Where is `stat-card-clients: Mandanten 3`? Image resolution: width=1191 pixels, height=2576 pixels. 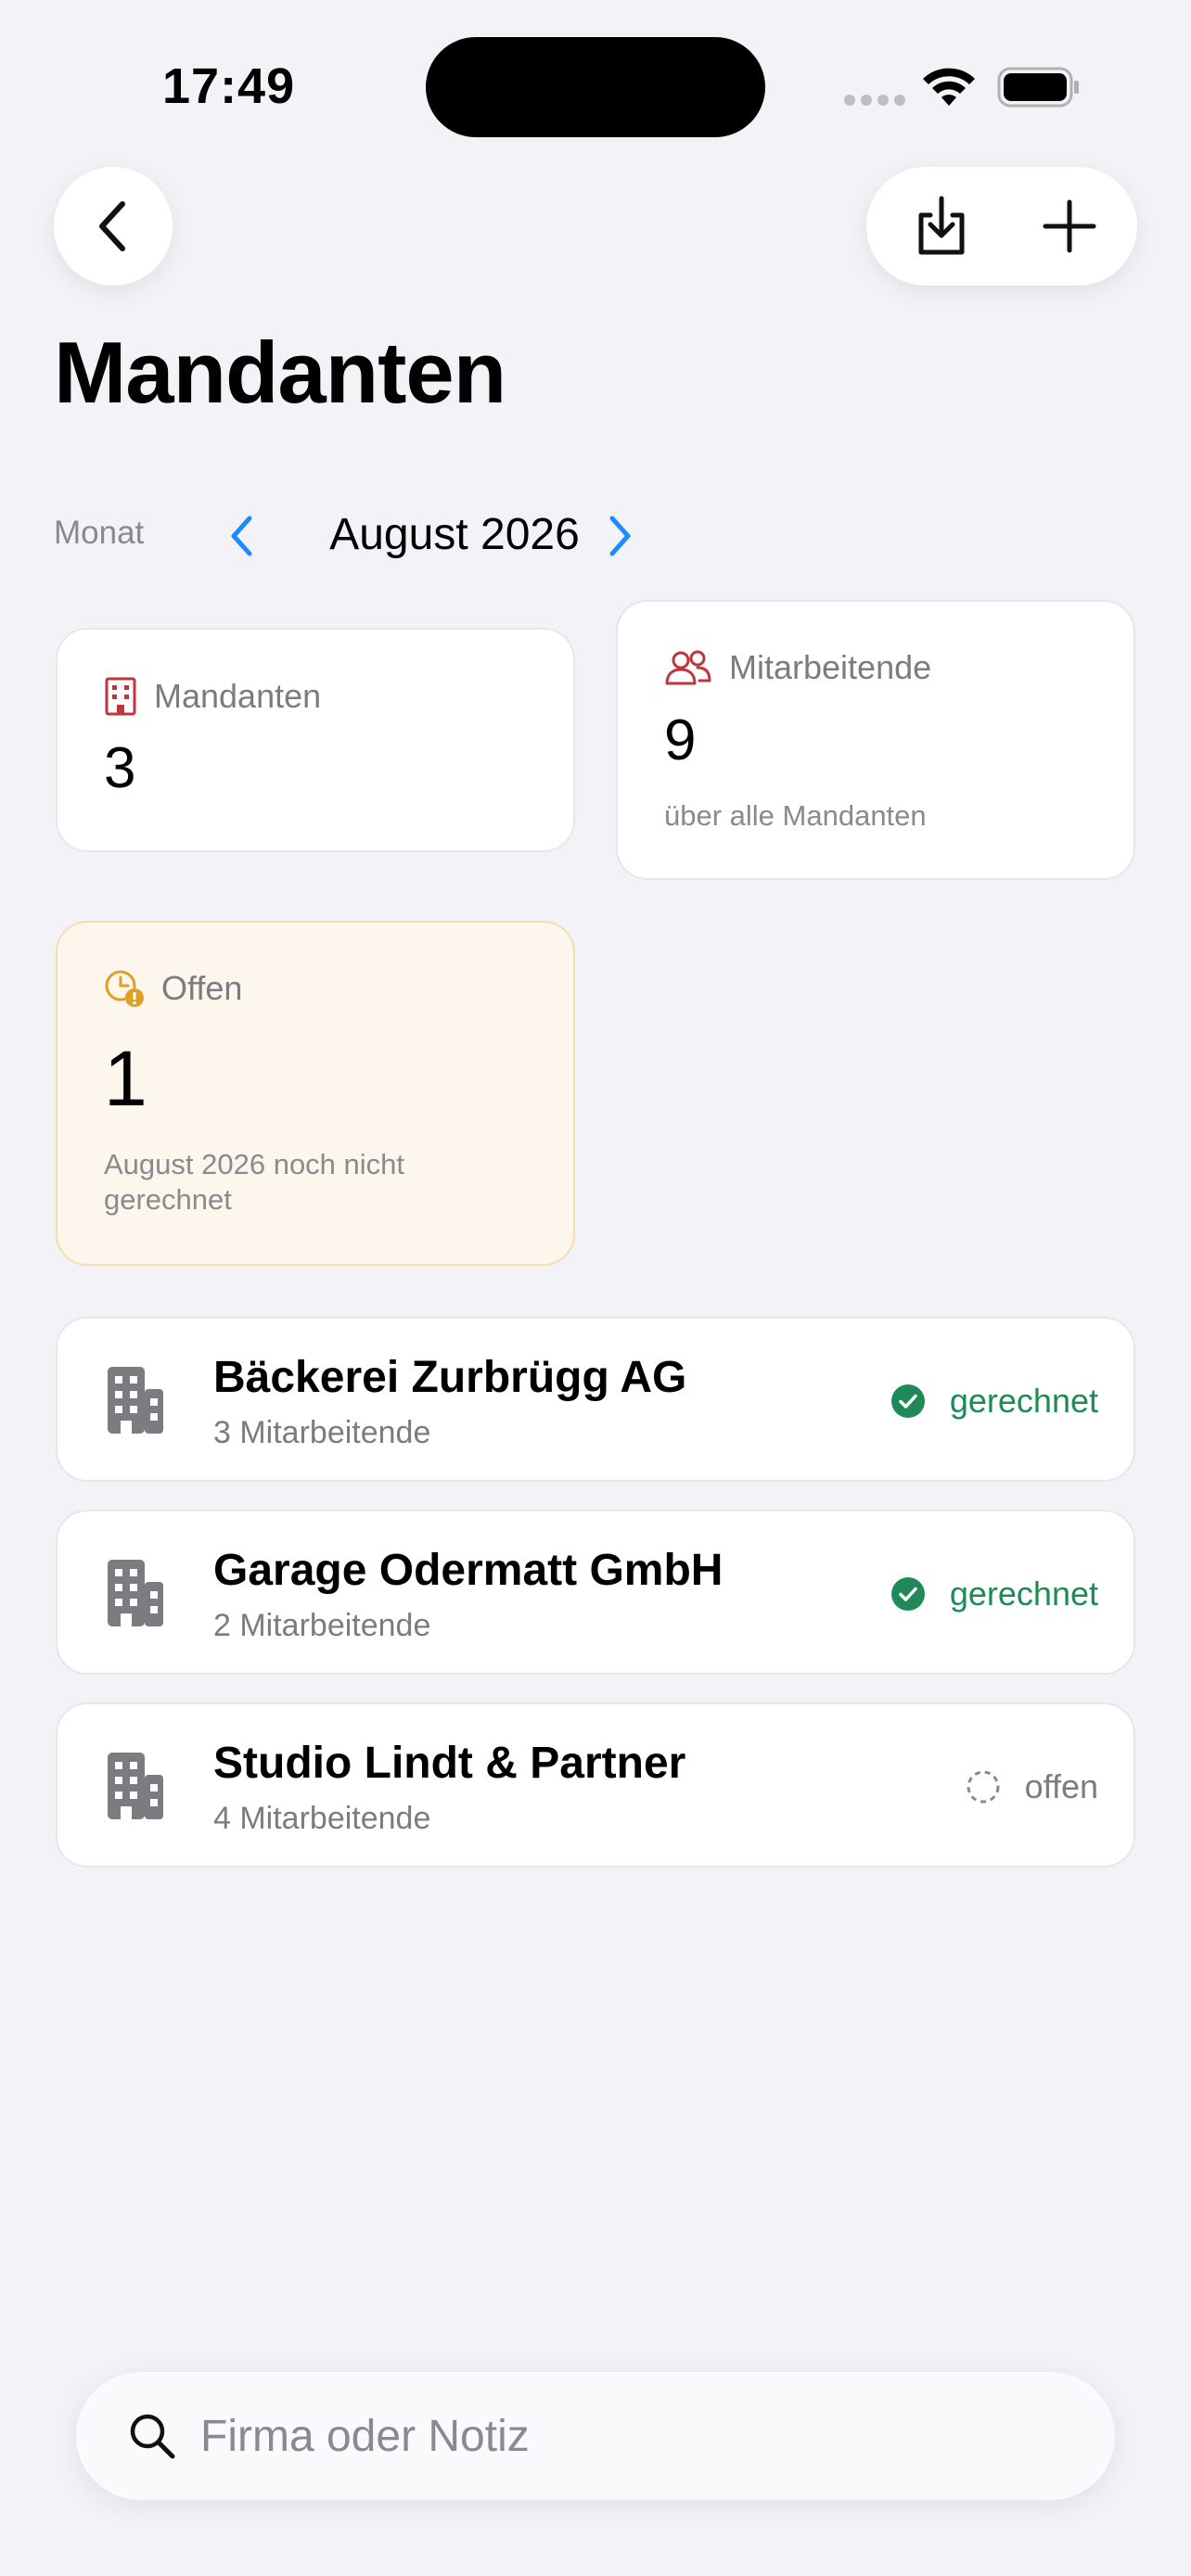
stat-card-clients: Mandanten 3 is located at coordinates (315, 740).